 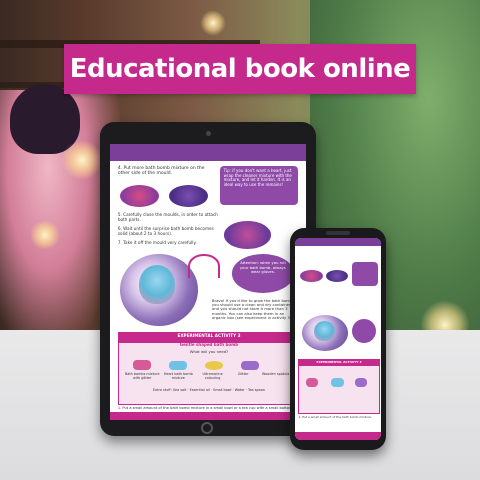 What do you see at coordinates (204, 266) in the screenshot?
I see `arrow-icon` at bounding box center [204, 266].